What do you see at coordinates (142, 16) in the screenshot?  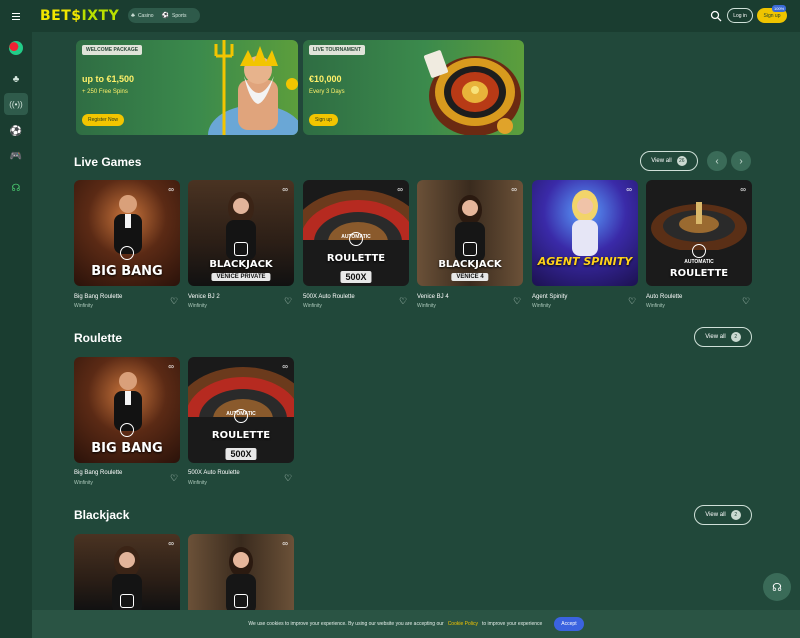 I see `casino-tab: ♣ Casino` at bounding box center [142, 16].